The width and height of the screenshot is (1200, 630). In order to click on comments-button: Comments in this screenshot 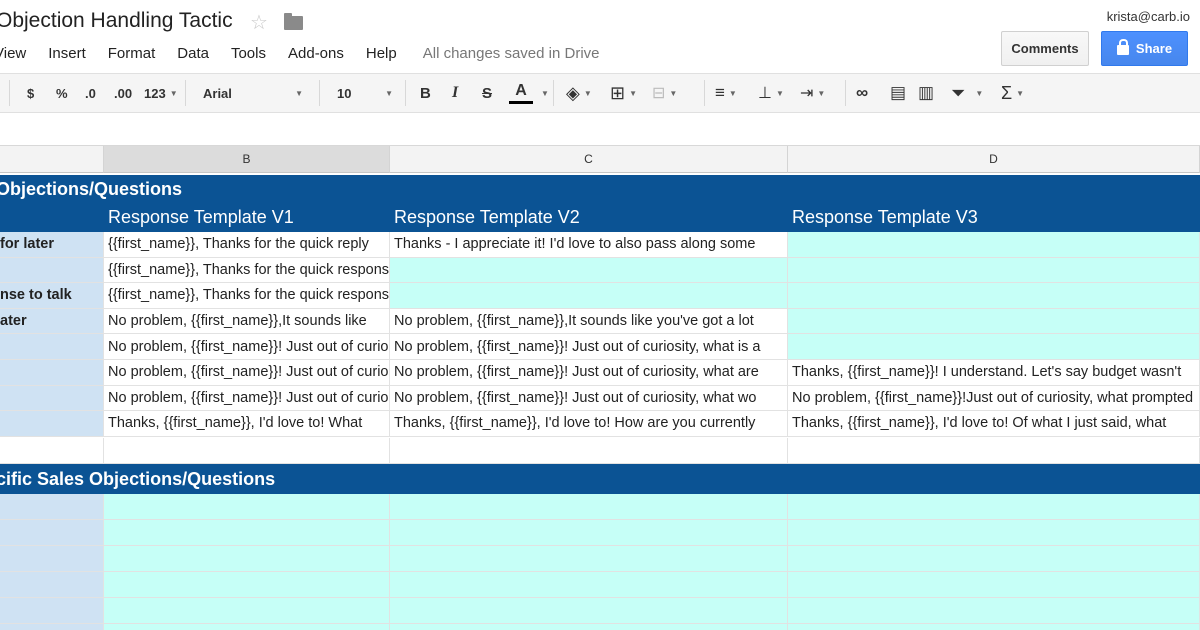, I will do `click(1045, 48)`.